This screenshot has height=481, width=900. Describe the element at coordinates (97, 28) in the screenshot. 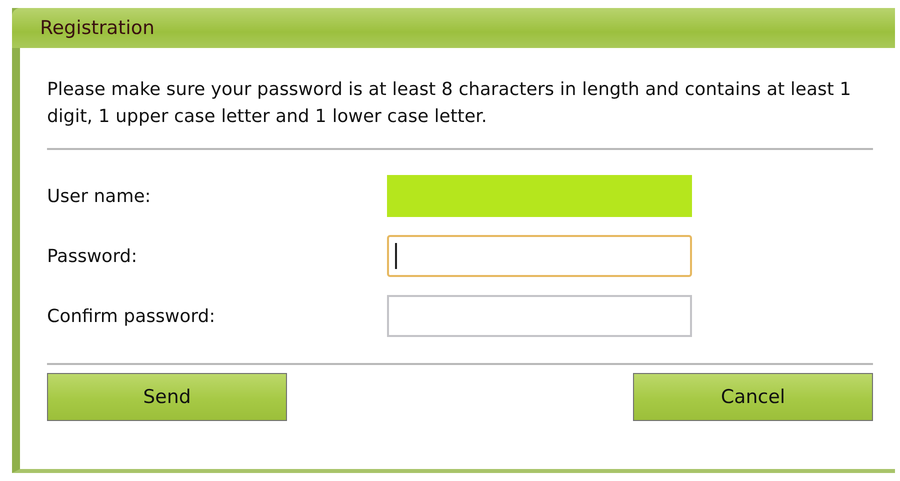

I see `window-title: Registration` at that location.